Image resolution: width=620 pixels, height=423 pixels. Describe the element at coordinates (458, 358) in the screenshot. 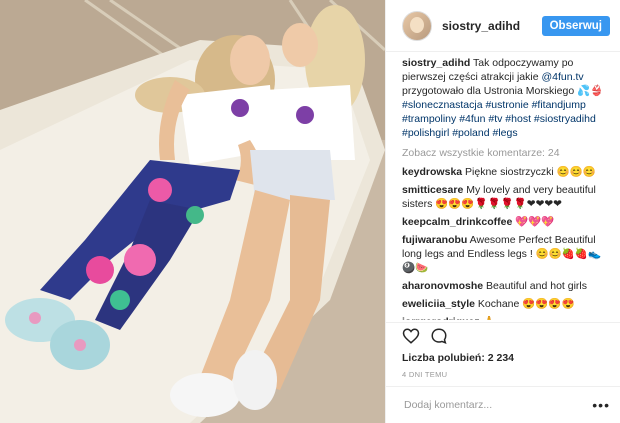

I see `likes-count: Liczba polubień: 2 234` at that location.